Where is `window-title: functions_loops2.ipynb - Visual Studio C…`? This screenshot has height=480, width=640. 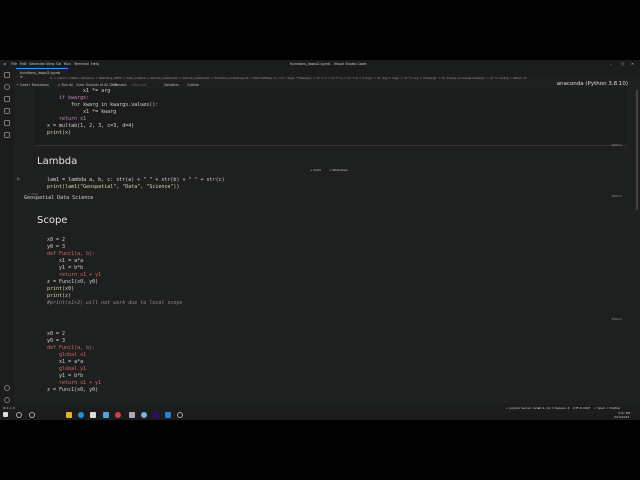 window-title: functions_loops2.ipynb - Visual Studio C… is located at coordinates (328, 64).